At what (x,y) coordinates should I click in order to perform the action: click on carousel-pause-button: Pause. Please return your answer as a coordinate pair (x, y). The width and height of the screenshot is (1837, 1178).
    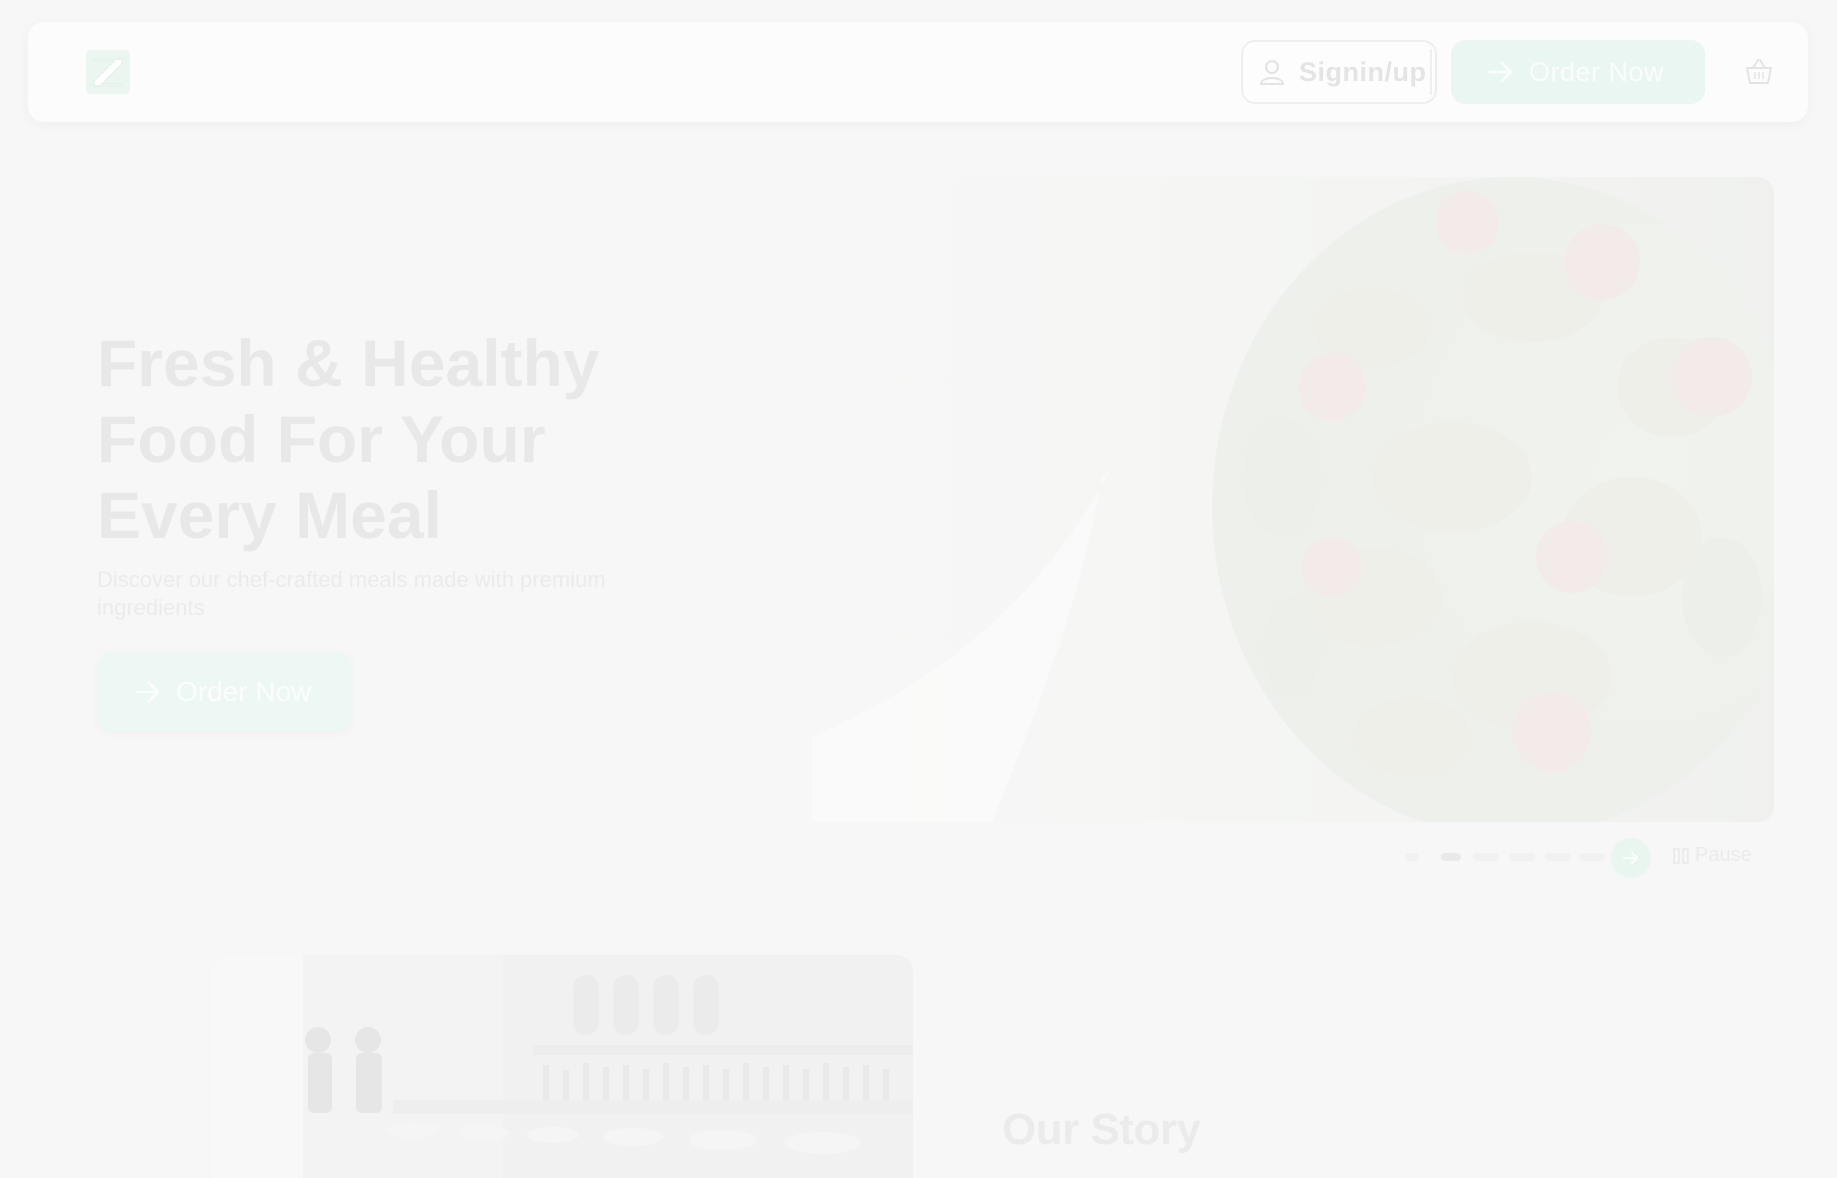
    Looking at the image, I should click on (1712, 855).